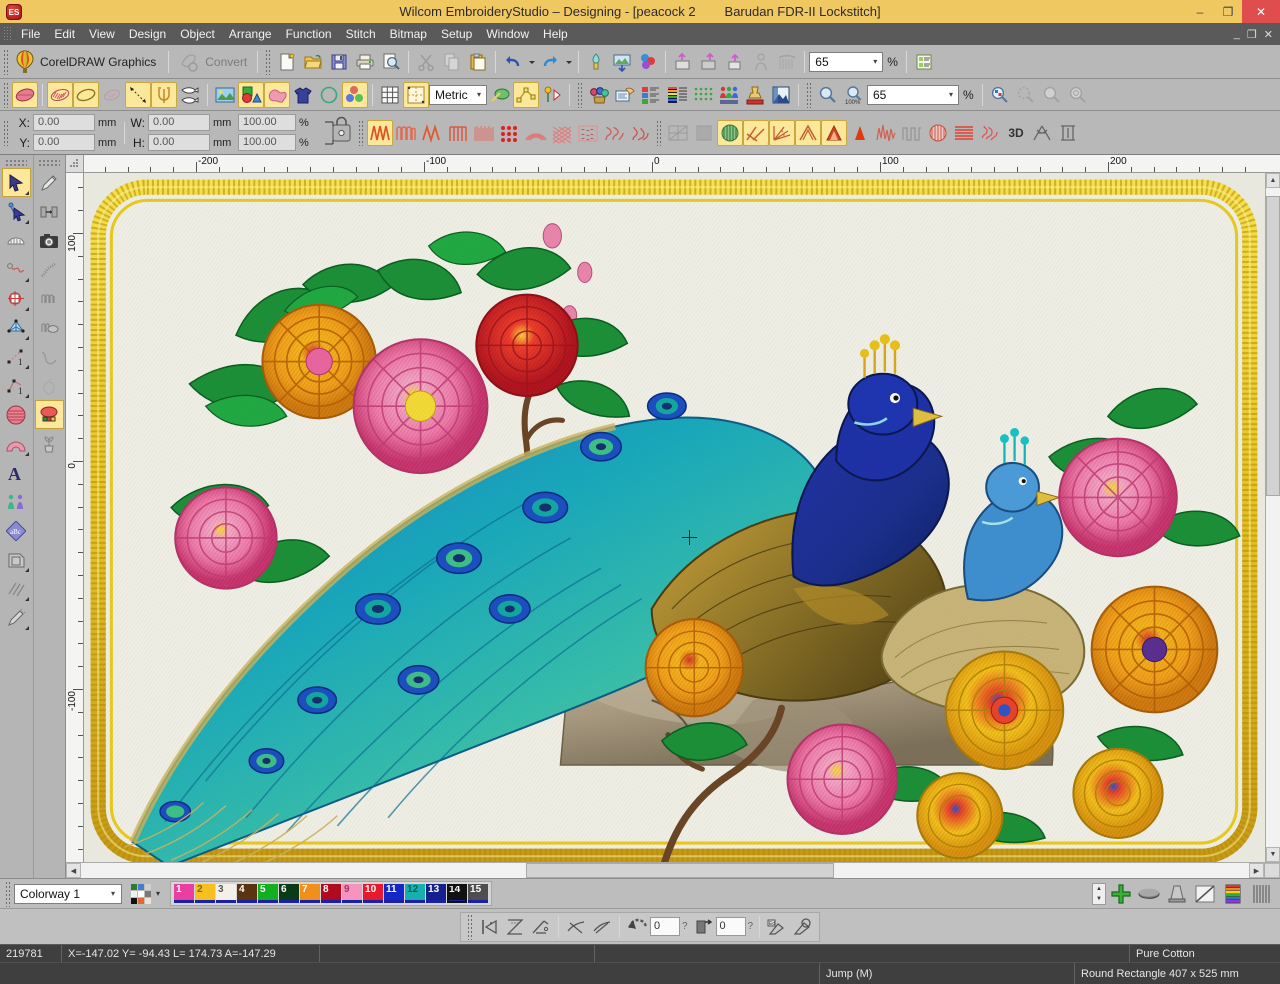  Describe the element at coordinates (147, 34) in the screenshot. I see `menu-design: Design` at that location.